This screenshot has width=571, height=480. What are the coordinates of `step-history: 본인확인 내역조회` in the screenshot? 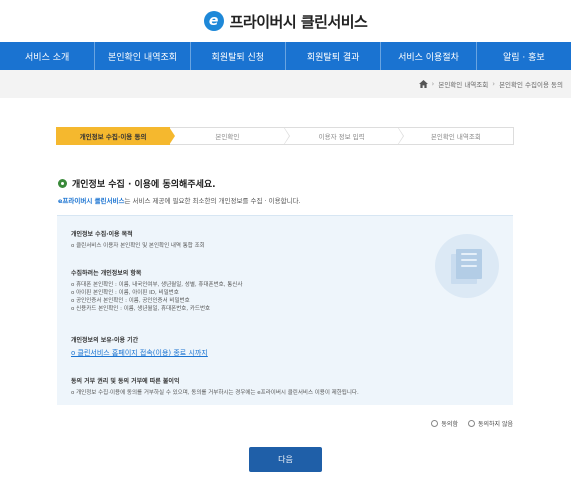 It's located at (456, 136).